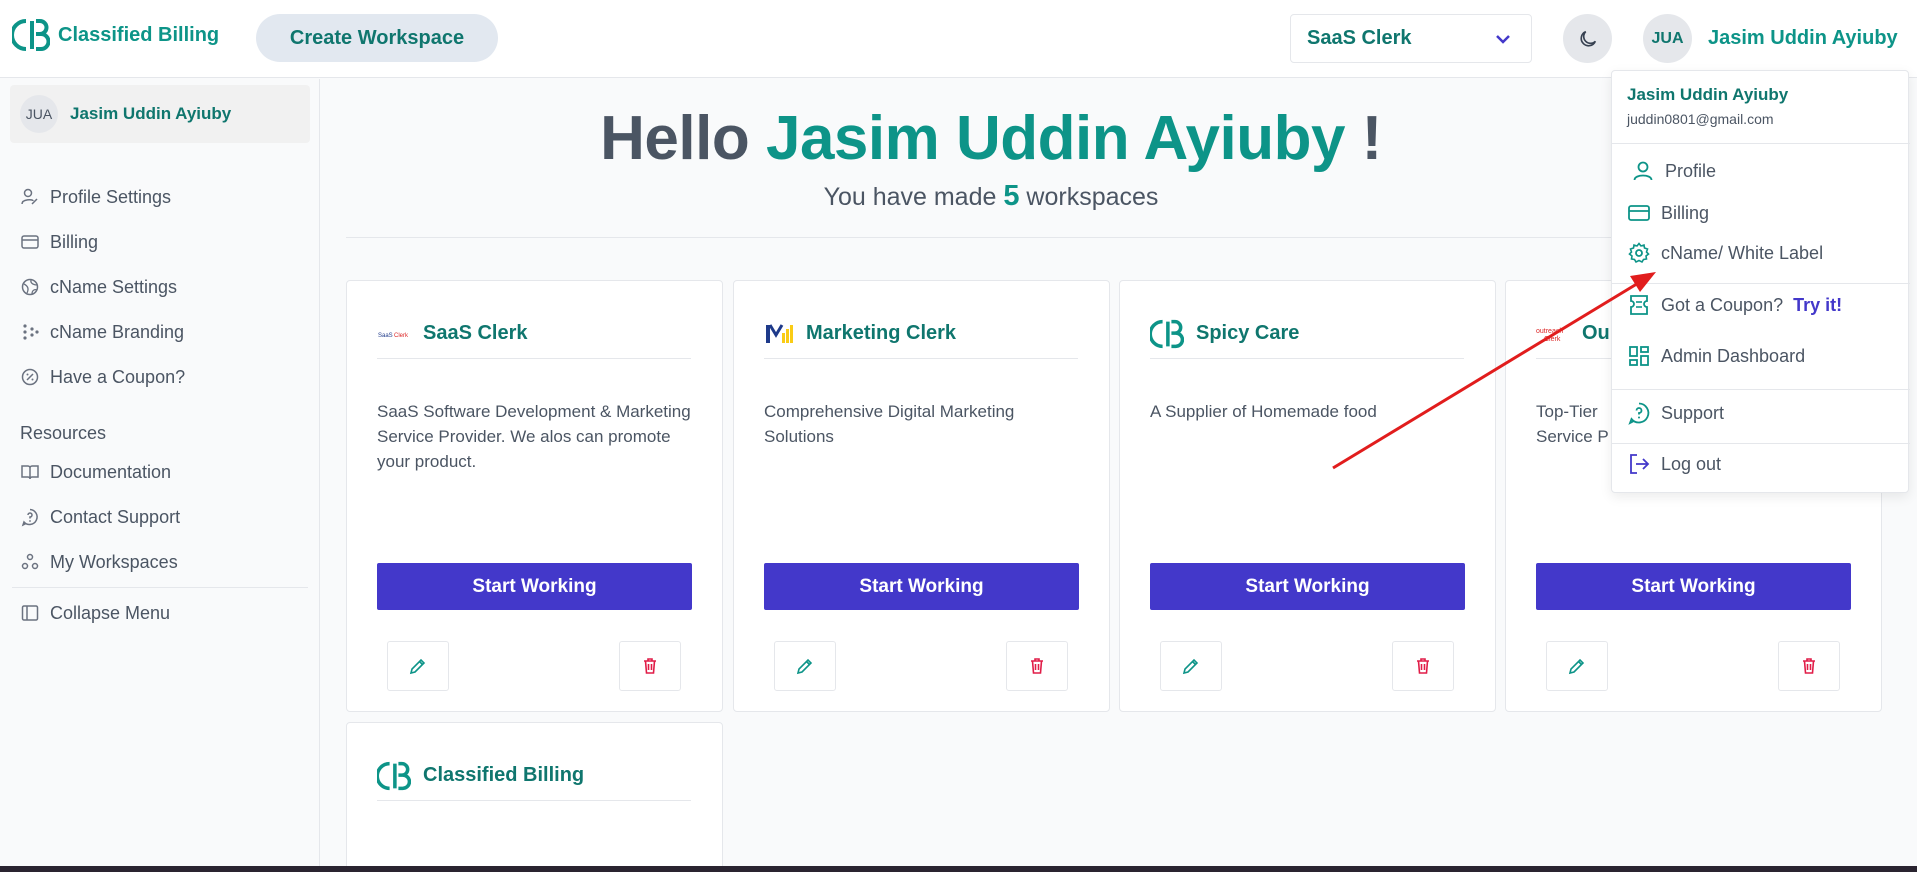 This screenshot has height=872, width=1917. What do you see at coordinates (1307, 334) in the screenshot?
I see `card-header: Spicy Care` at bounding box center [1307, 334].